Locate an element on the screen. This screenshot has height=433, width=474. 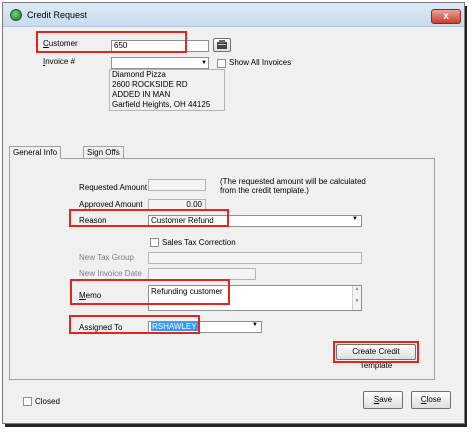
save-label-rest: ave is located at coordinates (386, 399).